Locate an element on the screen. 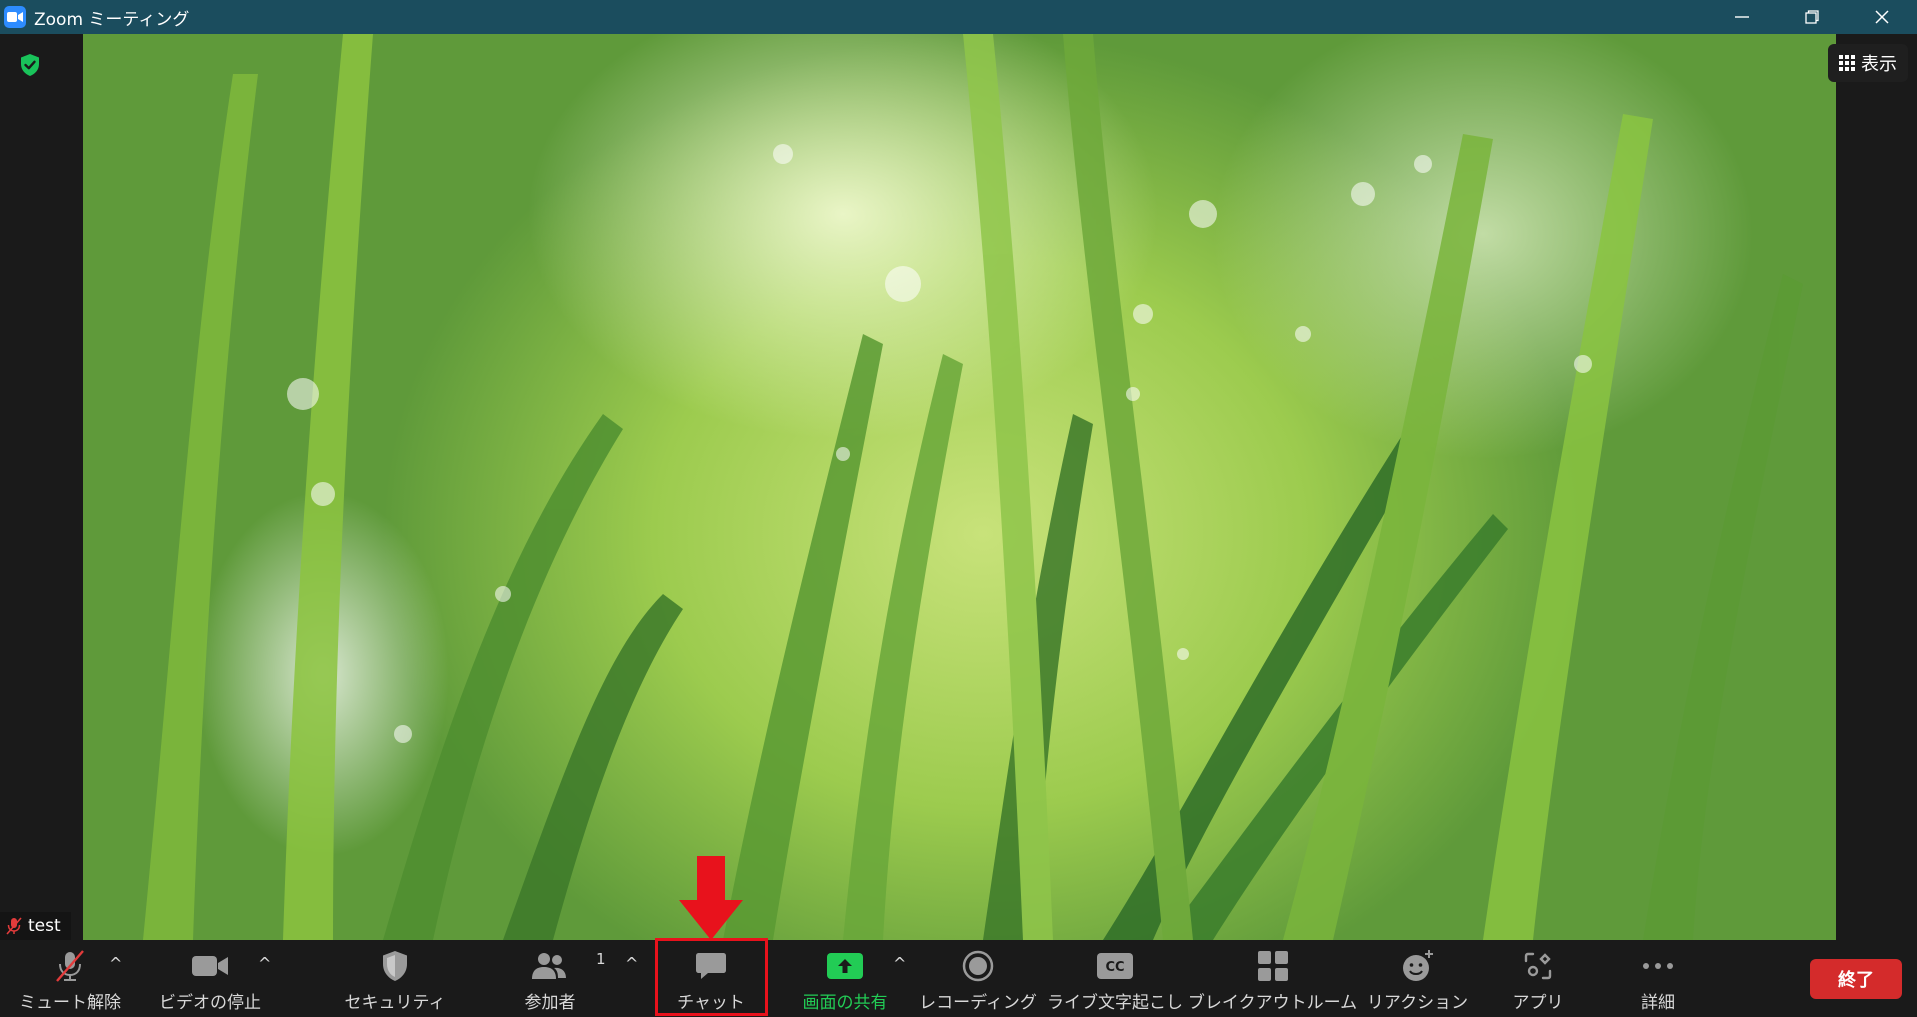 Image resolution: width=1917 pixels, height=1017 pixels. breakout-rooms-button: ブレイクアウトルーム is located at coordinates (1272, 978).